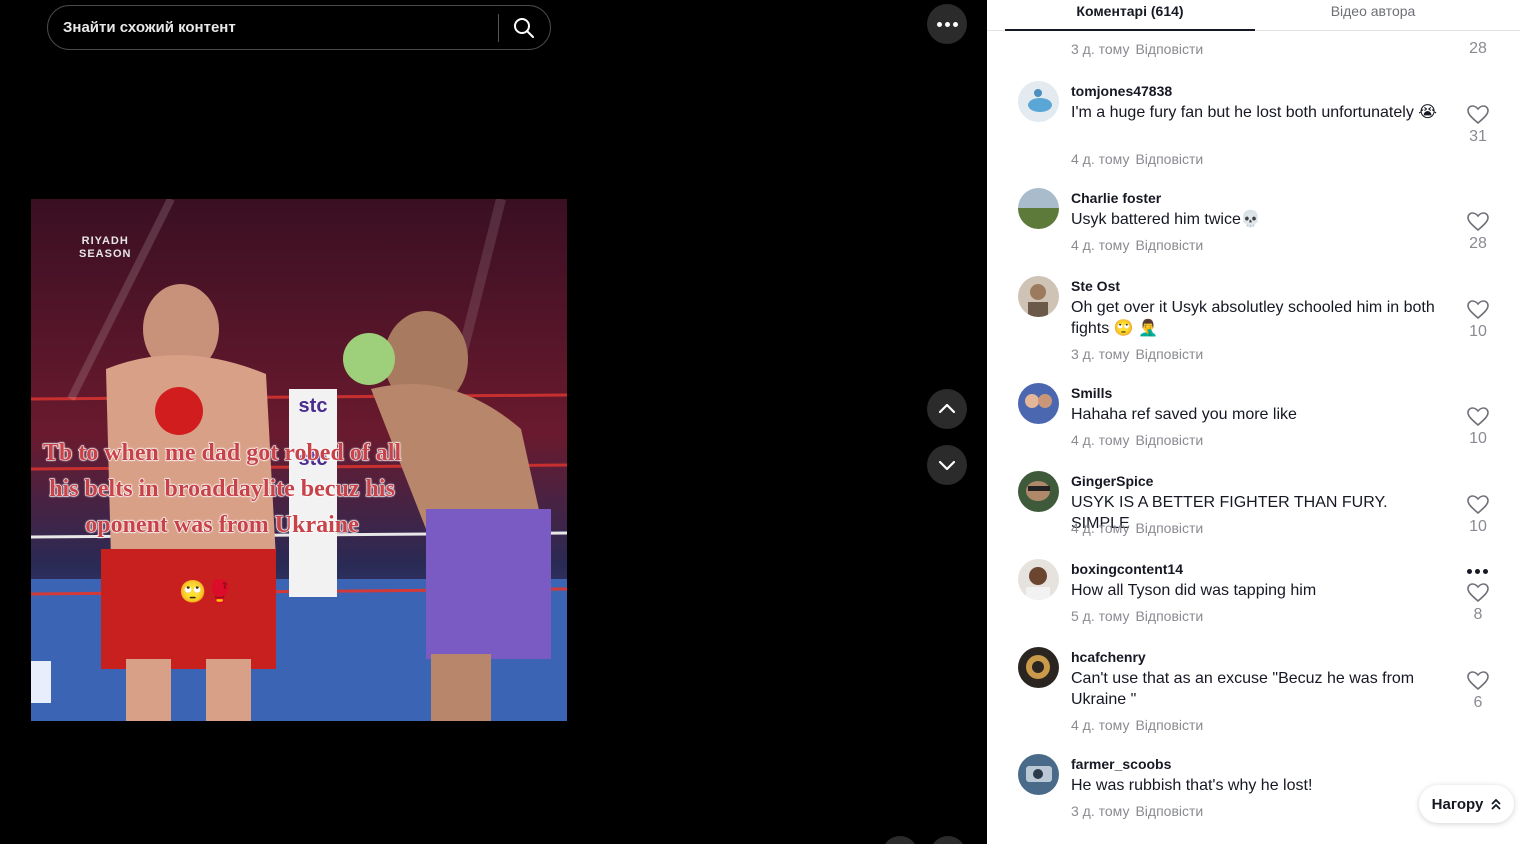 The image size is (1520, 844). What do you see at coordinates (1108, 657) in the screenshot?
I see `comment-username: hcafchenry` at bounding box center [1108, 657].